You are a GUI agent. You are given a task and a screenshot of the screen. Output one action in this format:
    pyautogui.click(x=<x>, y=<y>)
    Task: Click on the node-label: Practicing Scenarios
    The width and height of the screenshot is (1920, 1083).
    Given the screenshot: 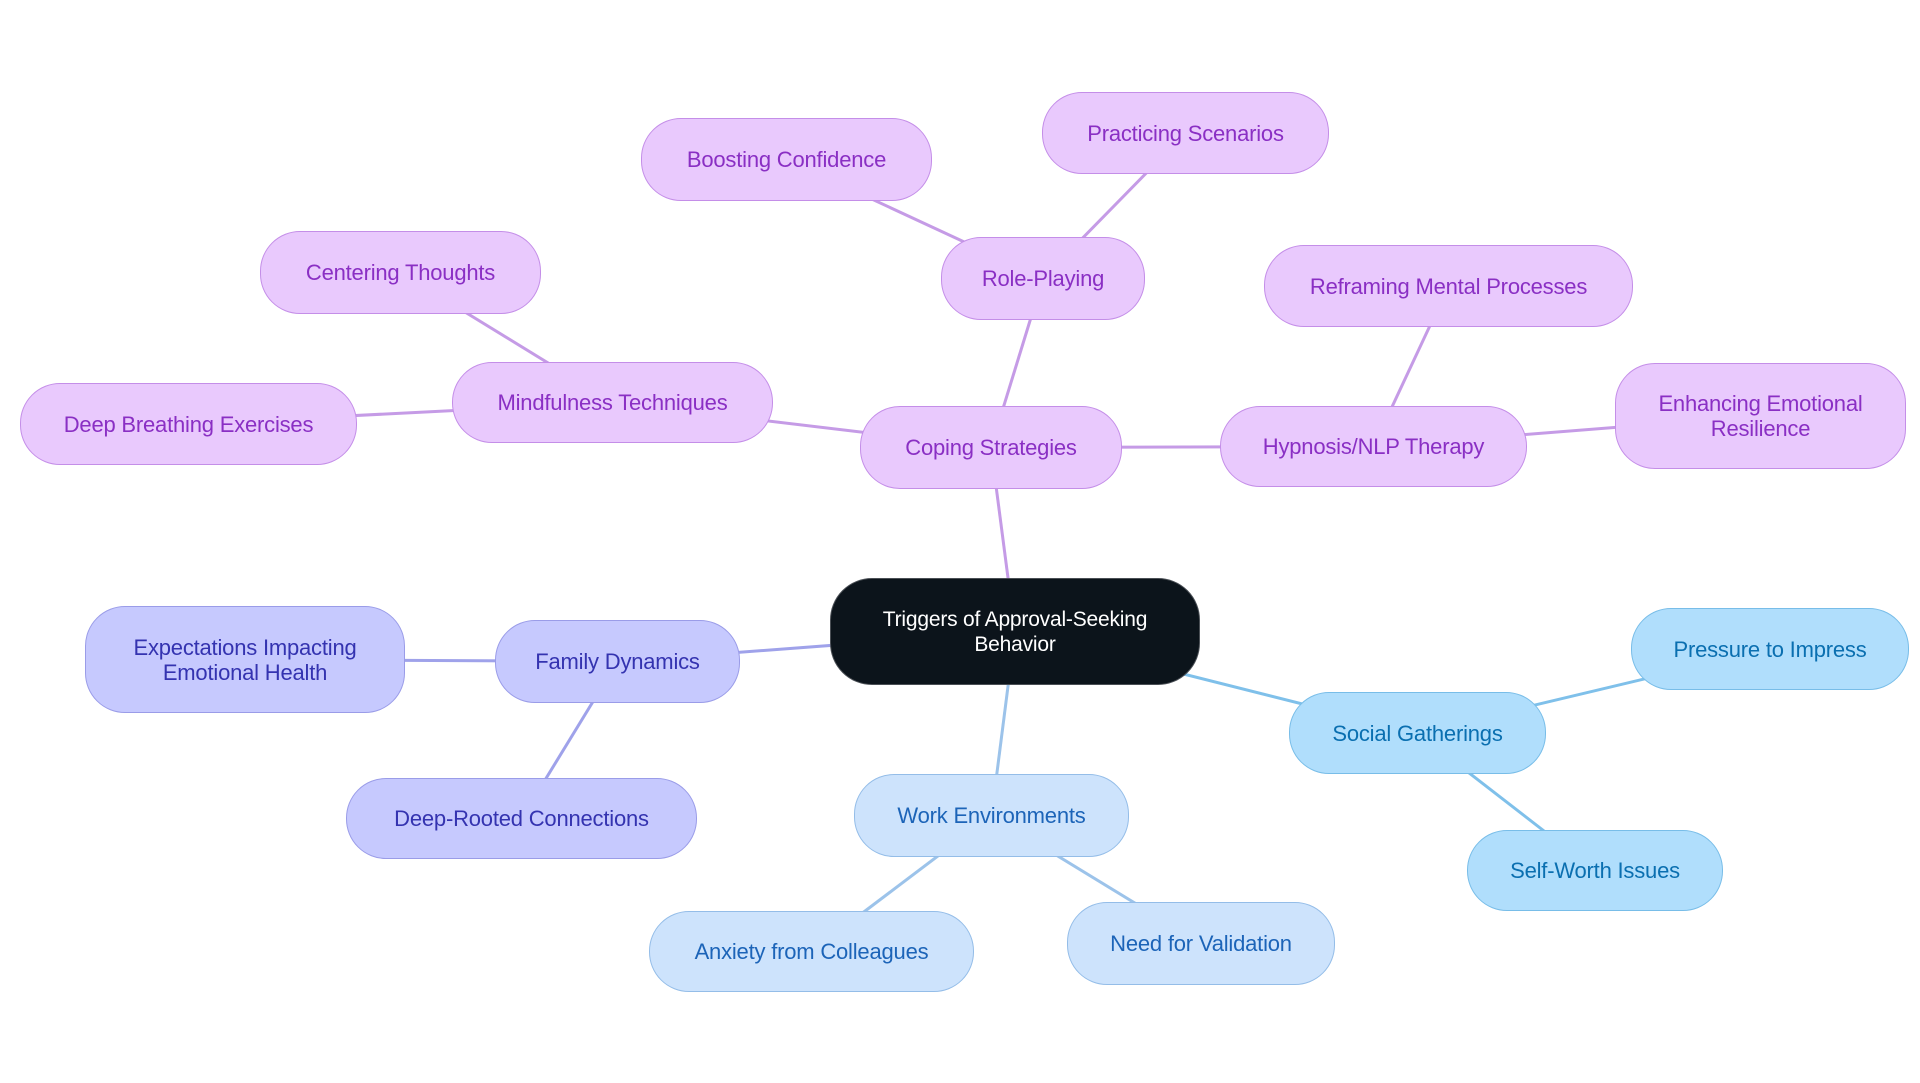 What is the action you would take?
    pyautogui.click(x=1185, y=133)
    